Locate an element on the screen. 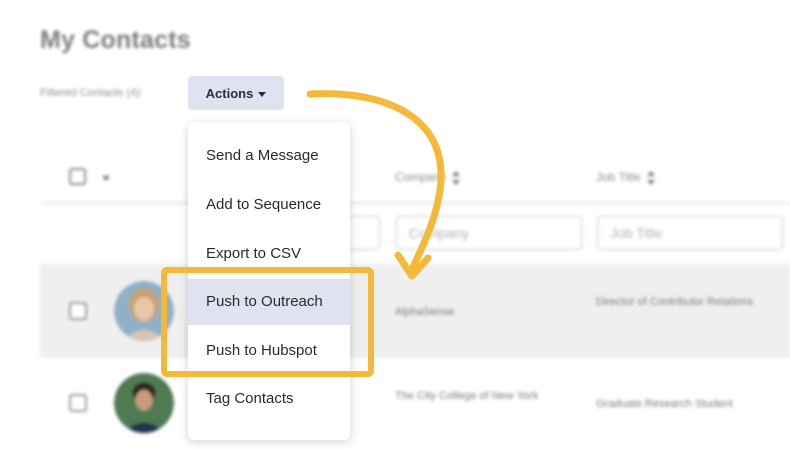 This screenshot has height=450, width=790. column-header-company: Company is located at coordinates (428, 177).